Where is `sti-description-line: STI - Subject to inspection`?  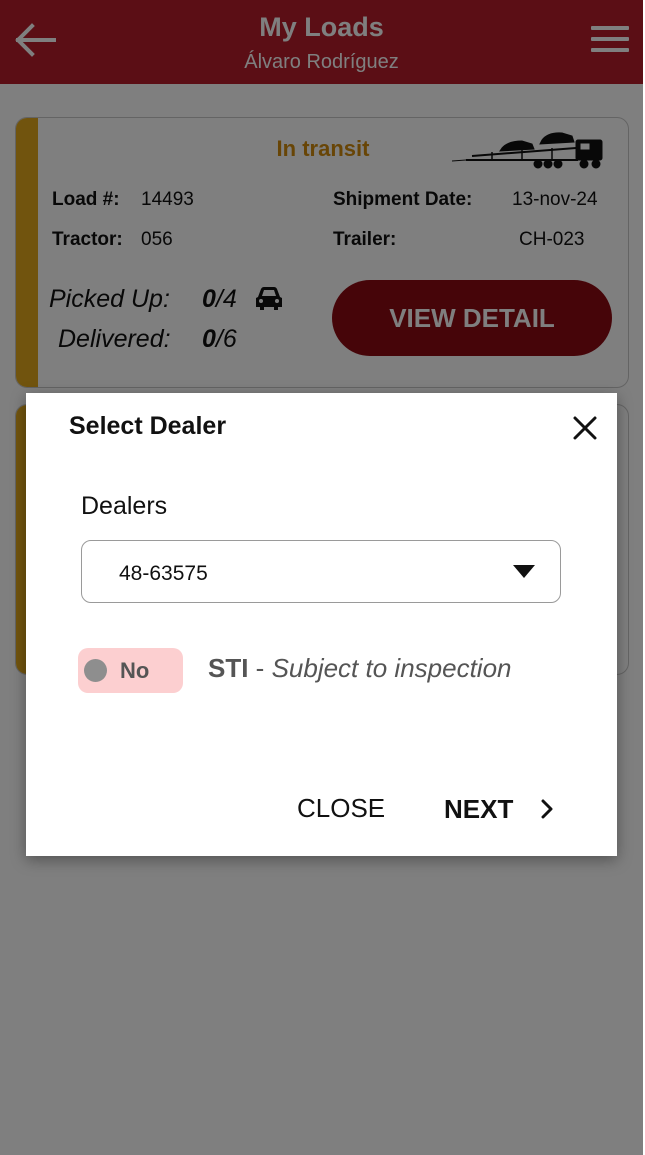 sti-description-line: STI - Subject to inspection is located at coordinates (360, 668).